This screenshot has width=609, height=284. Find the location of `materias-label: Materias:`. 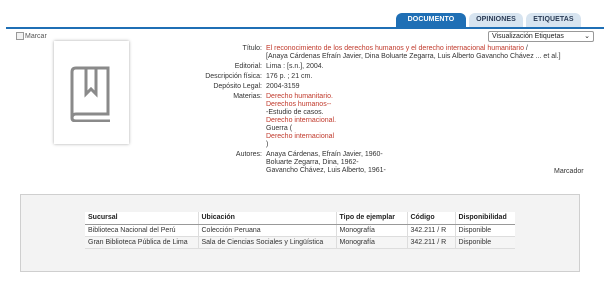

materias-label: Materias: is located at coordinates (247, 96).